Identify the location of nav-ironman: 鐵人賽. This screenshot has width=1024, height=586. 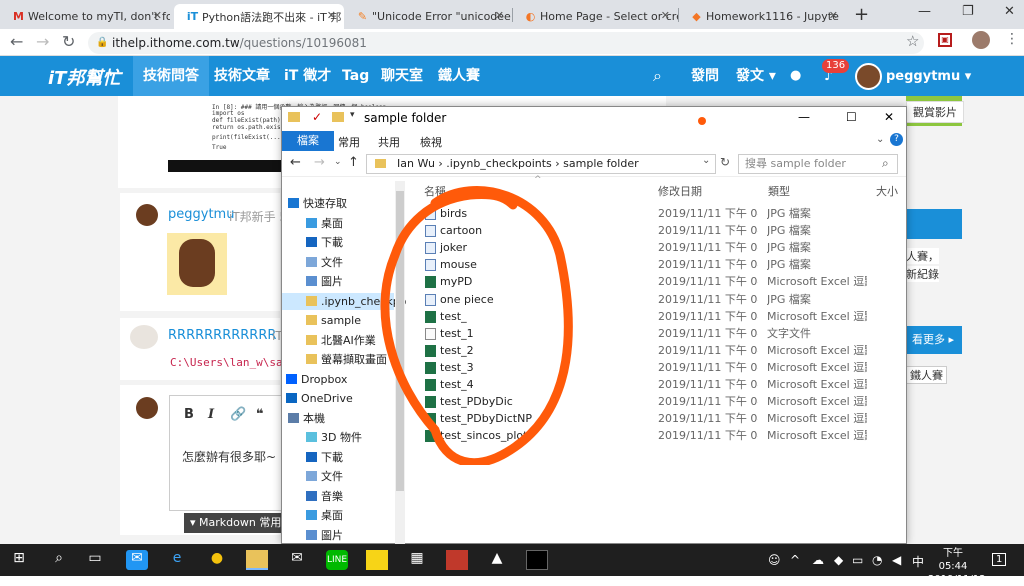
(459, 76).